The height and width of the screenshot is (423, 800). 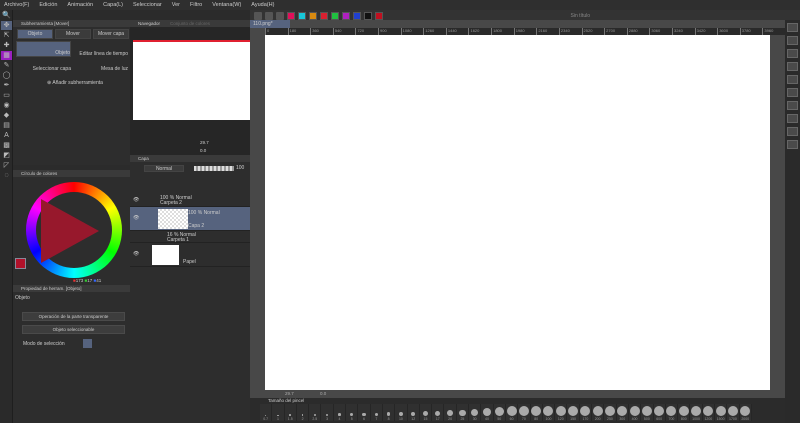 What do you see at coordinates (659, 412) in the screenshot?
I see `brush-size-item: 600` at bounding box center [659, 412].